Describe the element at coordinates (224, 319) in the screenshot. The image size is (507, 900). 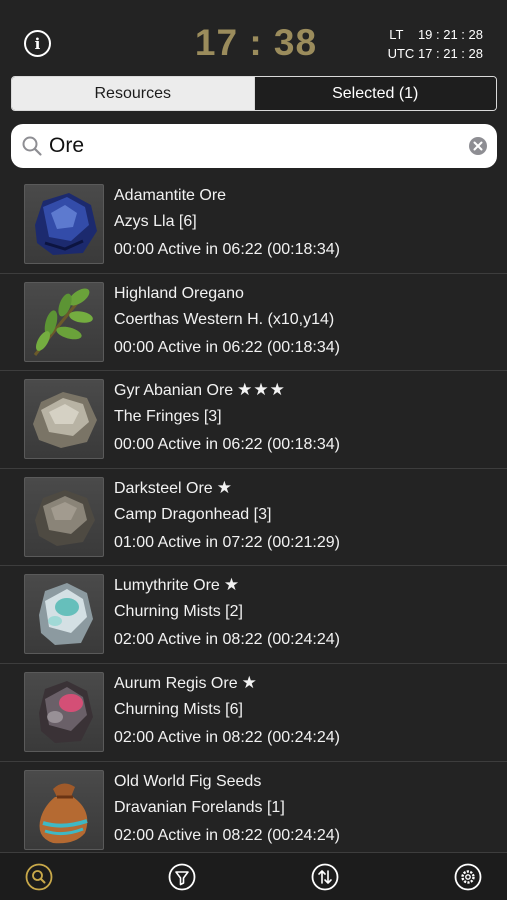
I see `item-location: Coerthas Western H. (x10,y14)` at that location.